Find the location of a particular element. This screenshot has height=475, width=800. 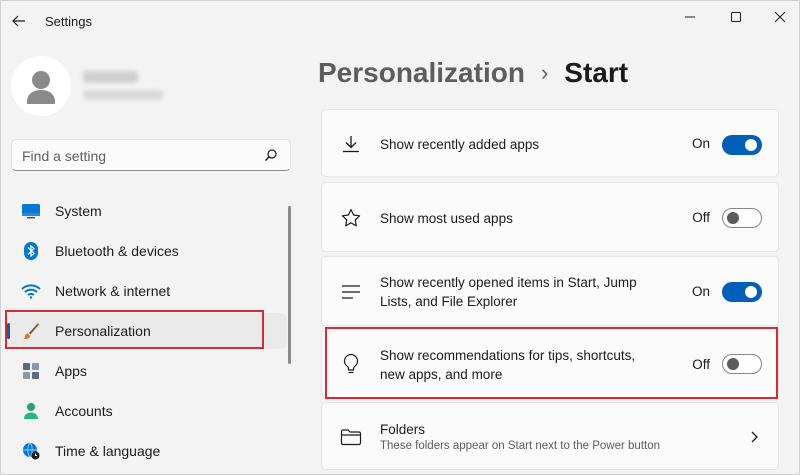

sidebar-item-accounts: Accounts is located at coordinates (147, 411).